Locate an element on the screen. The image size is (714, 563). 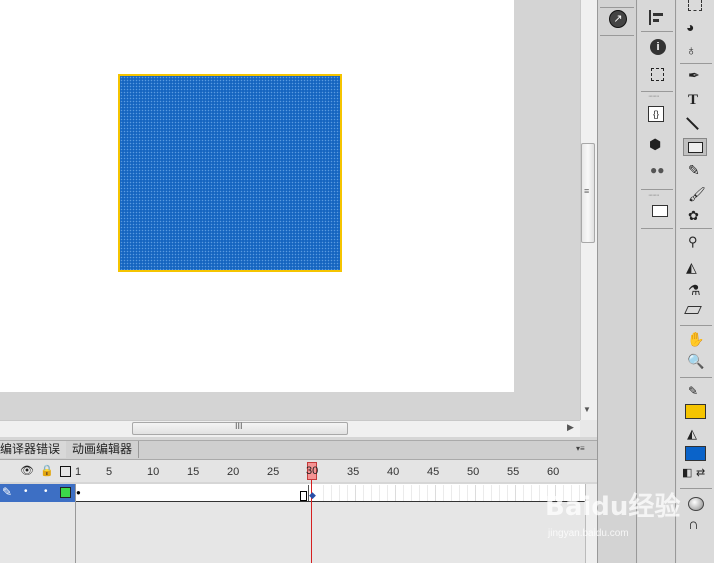
outline-layers-icon is located at coordinates (65, 471).